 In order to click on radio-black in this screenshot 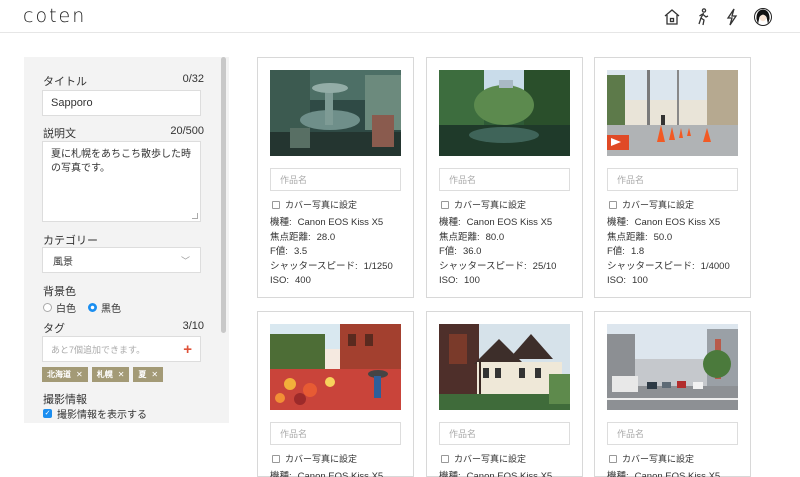, I will do `click(92, 307)`.